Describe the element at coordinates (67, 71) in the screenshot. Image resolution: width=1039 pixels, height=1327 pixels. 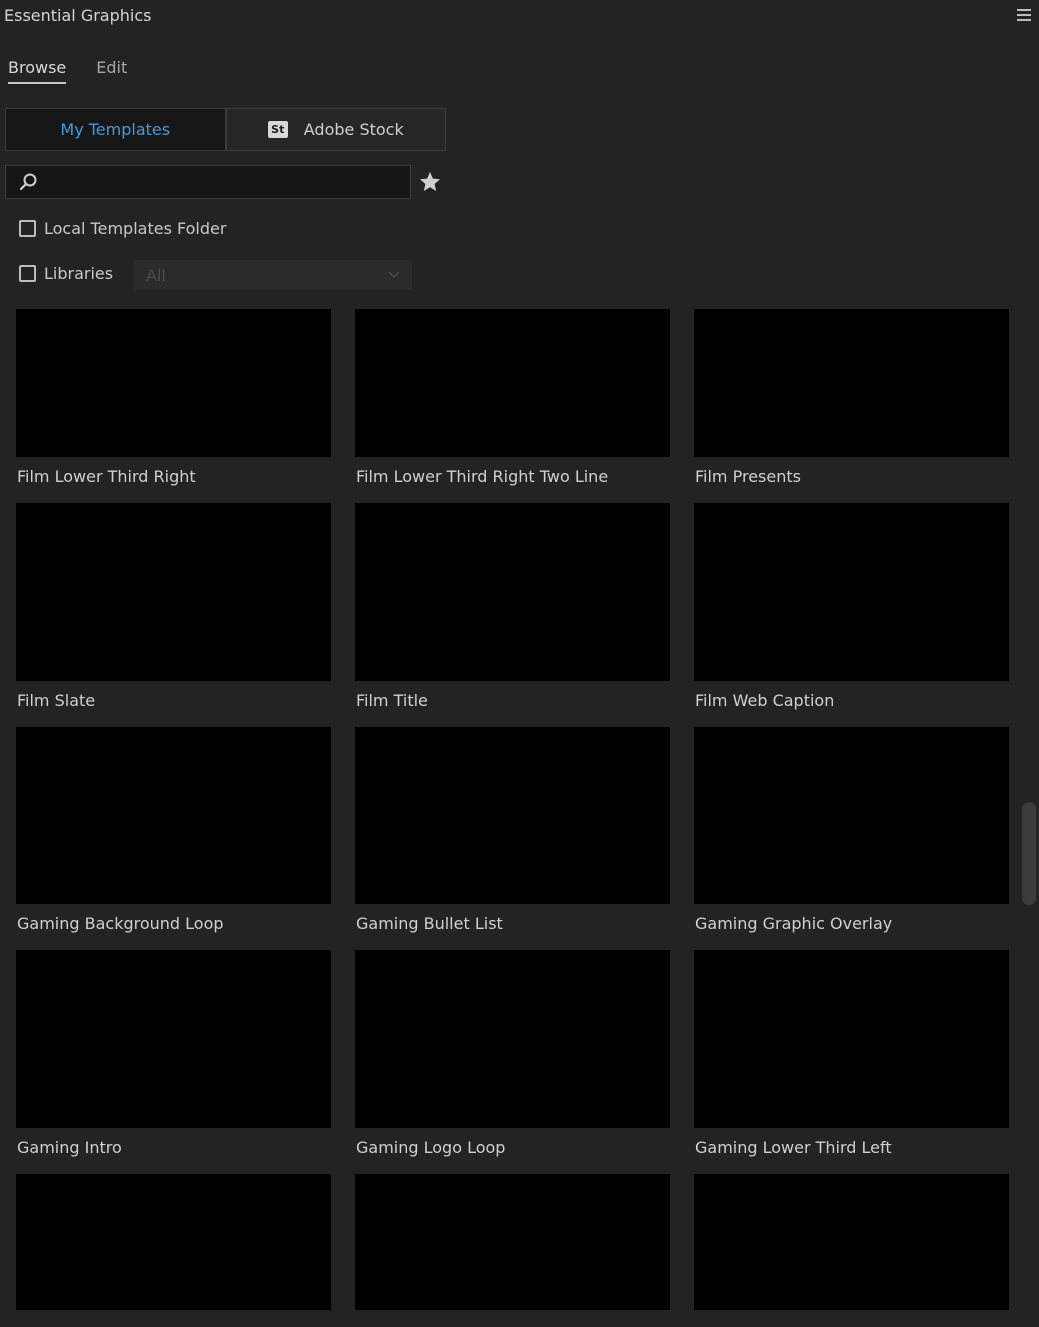
I see `panel-tabs: Browse Edit` at that location.